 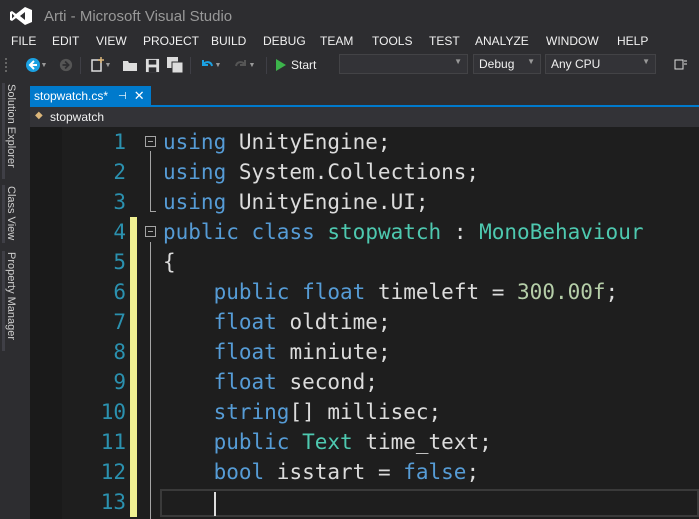 What do you see at coordinates (210, 65) in the screenshot?
I see `undo-button: ▼` at bounding box center [210, 65].